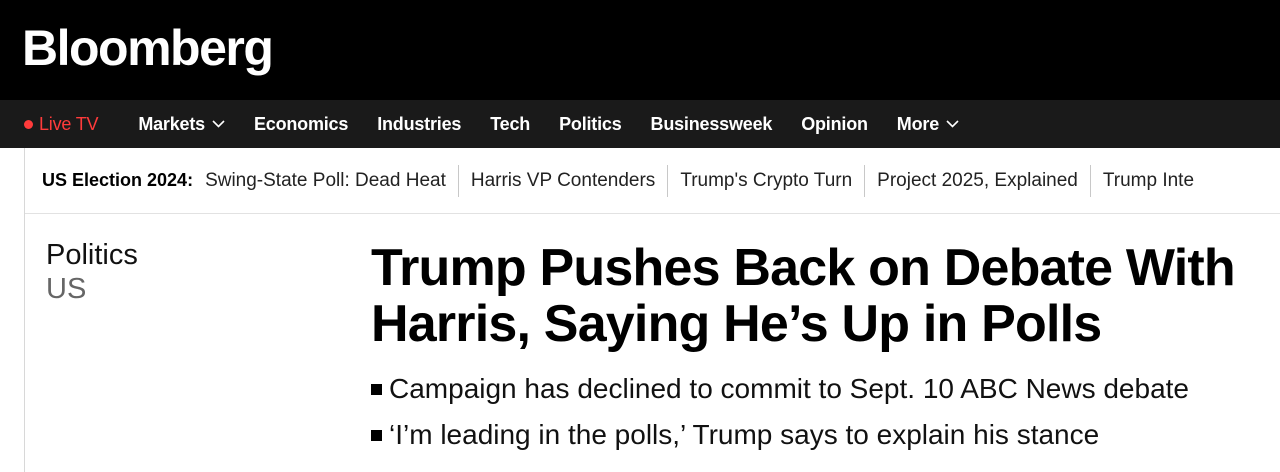 The height and width of the screenshot is (472, 1280). Describe the element at coordinates (712, 124) in the screenshot. I see `nav-businessweek: Businessweek` at that location.